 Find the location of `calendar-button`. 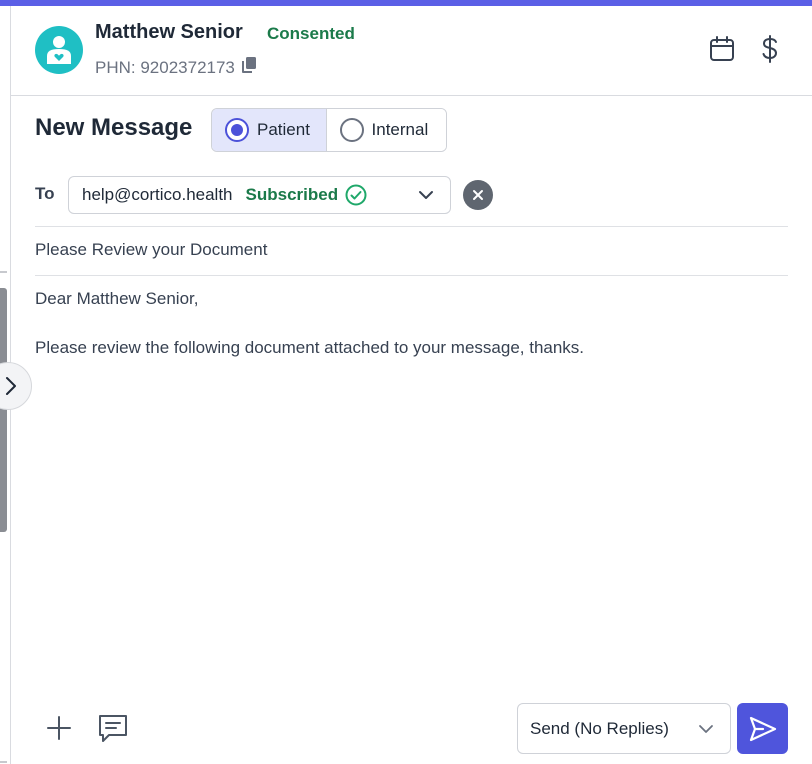

calendar-button is located at coordinates (722, 49).